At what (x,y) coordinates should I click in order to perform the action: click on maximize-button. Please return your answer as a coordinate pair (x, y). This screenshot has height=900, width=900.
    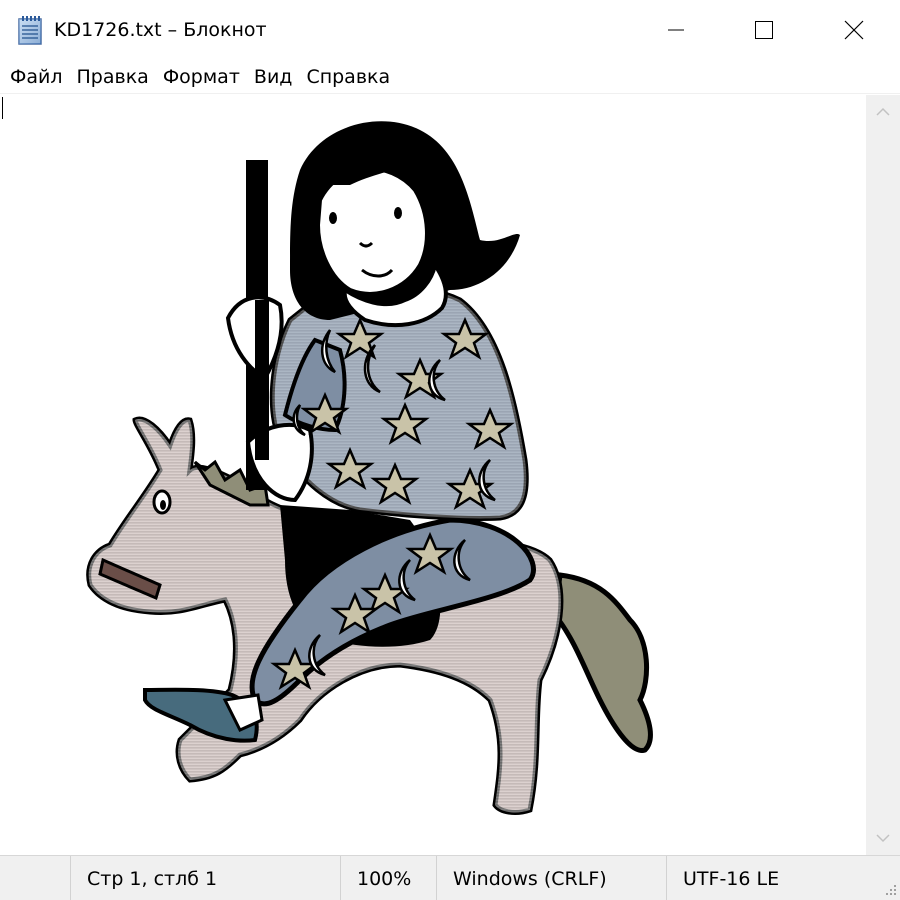
    Looking at the image, I should click on (764, 30).